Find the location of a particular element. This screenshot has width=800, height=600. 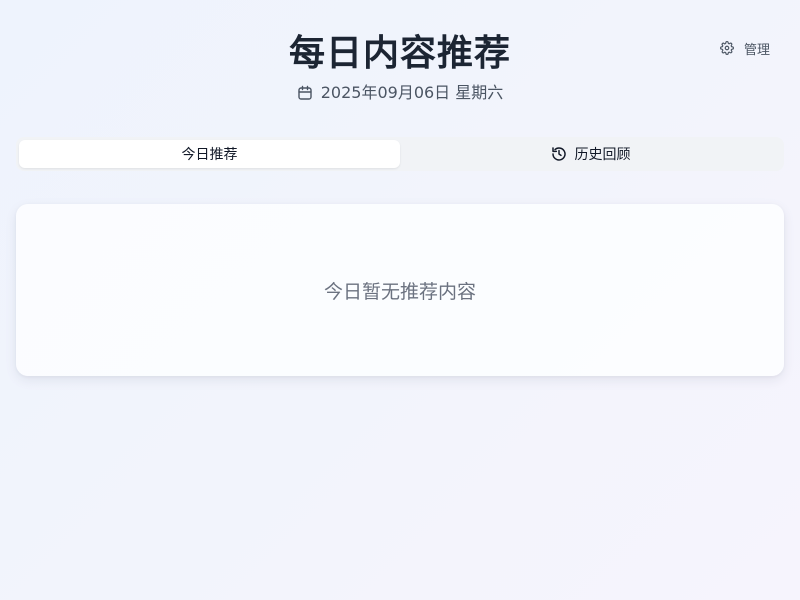

date-display: 2025年09月06日 星期六 is located at coordinates (400, 93).